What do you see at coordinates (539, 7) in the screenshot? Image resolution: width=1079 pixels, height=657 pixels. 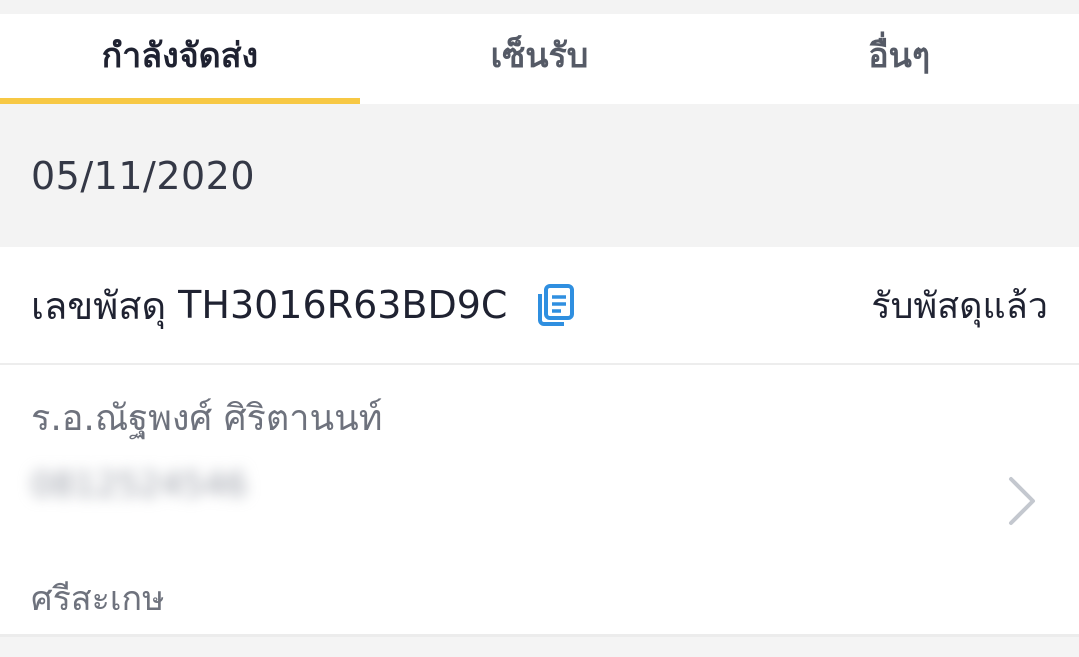 I see `top-strip` at bounding box center [539, 7].